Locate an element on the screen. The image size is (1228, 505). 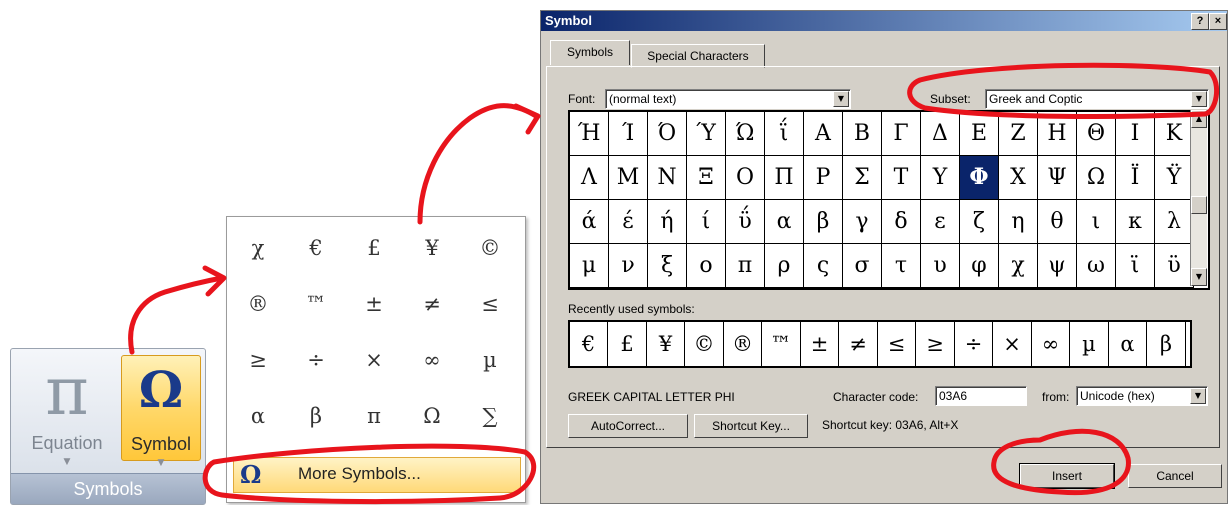
symbol-cell: Τ is located at coordinates (901, 178).